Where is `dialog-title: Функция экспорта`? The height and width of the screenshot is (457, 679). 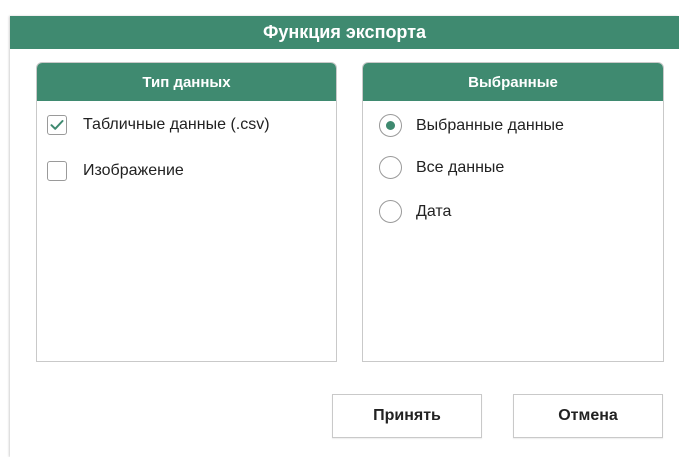 dialog-title: Функция экспорта is located at coordinates (344, 32).